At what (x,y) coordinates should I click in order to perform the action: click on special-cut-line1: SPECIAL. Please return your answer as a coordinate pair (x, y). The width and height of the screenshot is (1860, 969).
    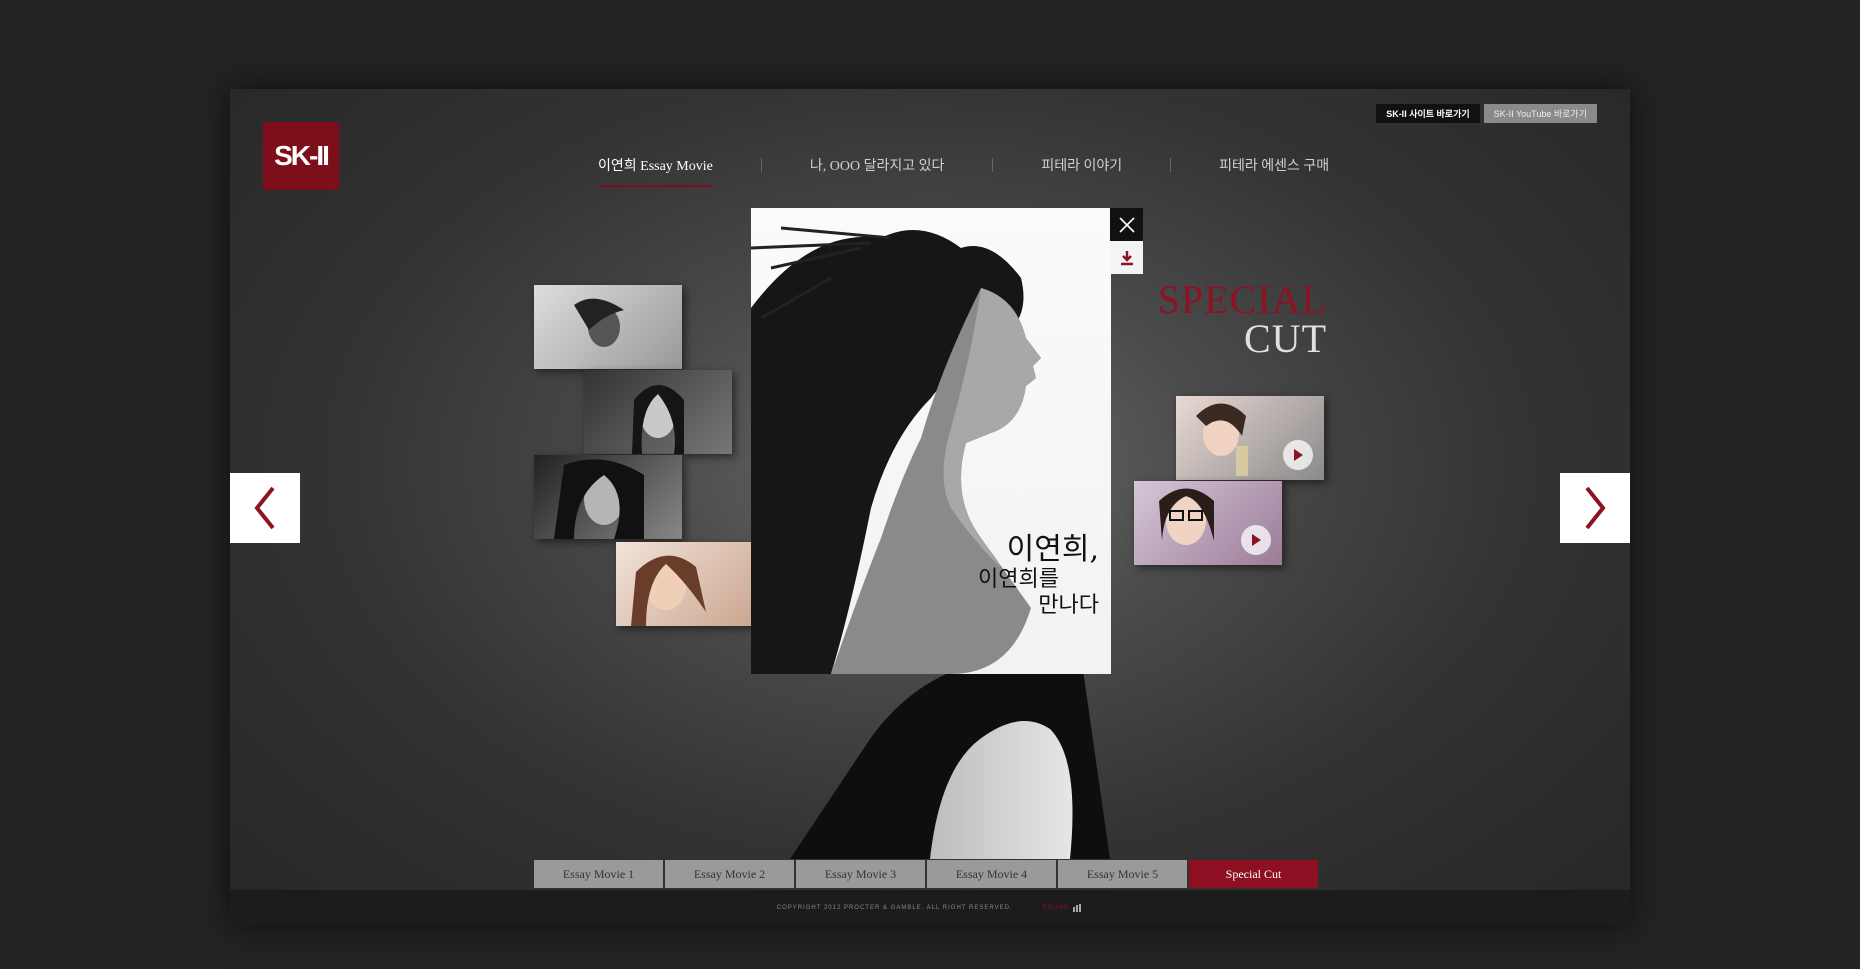
    Looking at the image, I should click on (1242, 299).